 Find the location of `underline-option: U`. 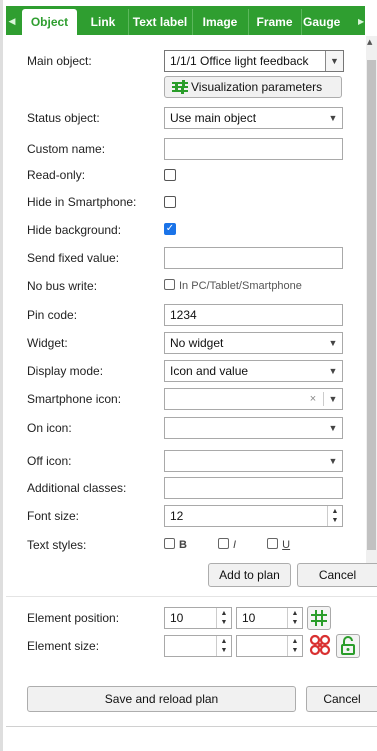

underline-option: U is located at coordinates (279, 544).